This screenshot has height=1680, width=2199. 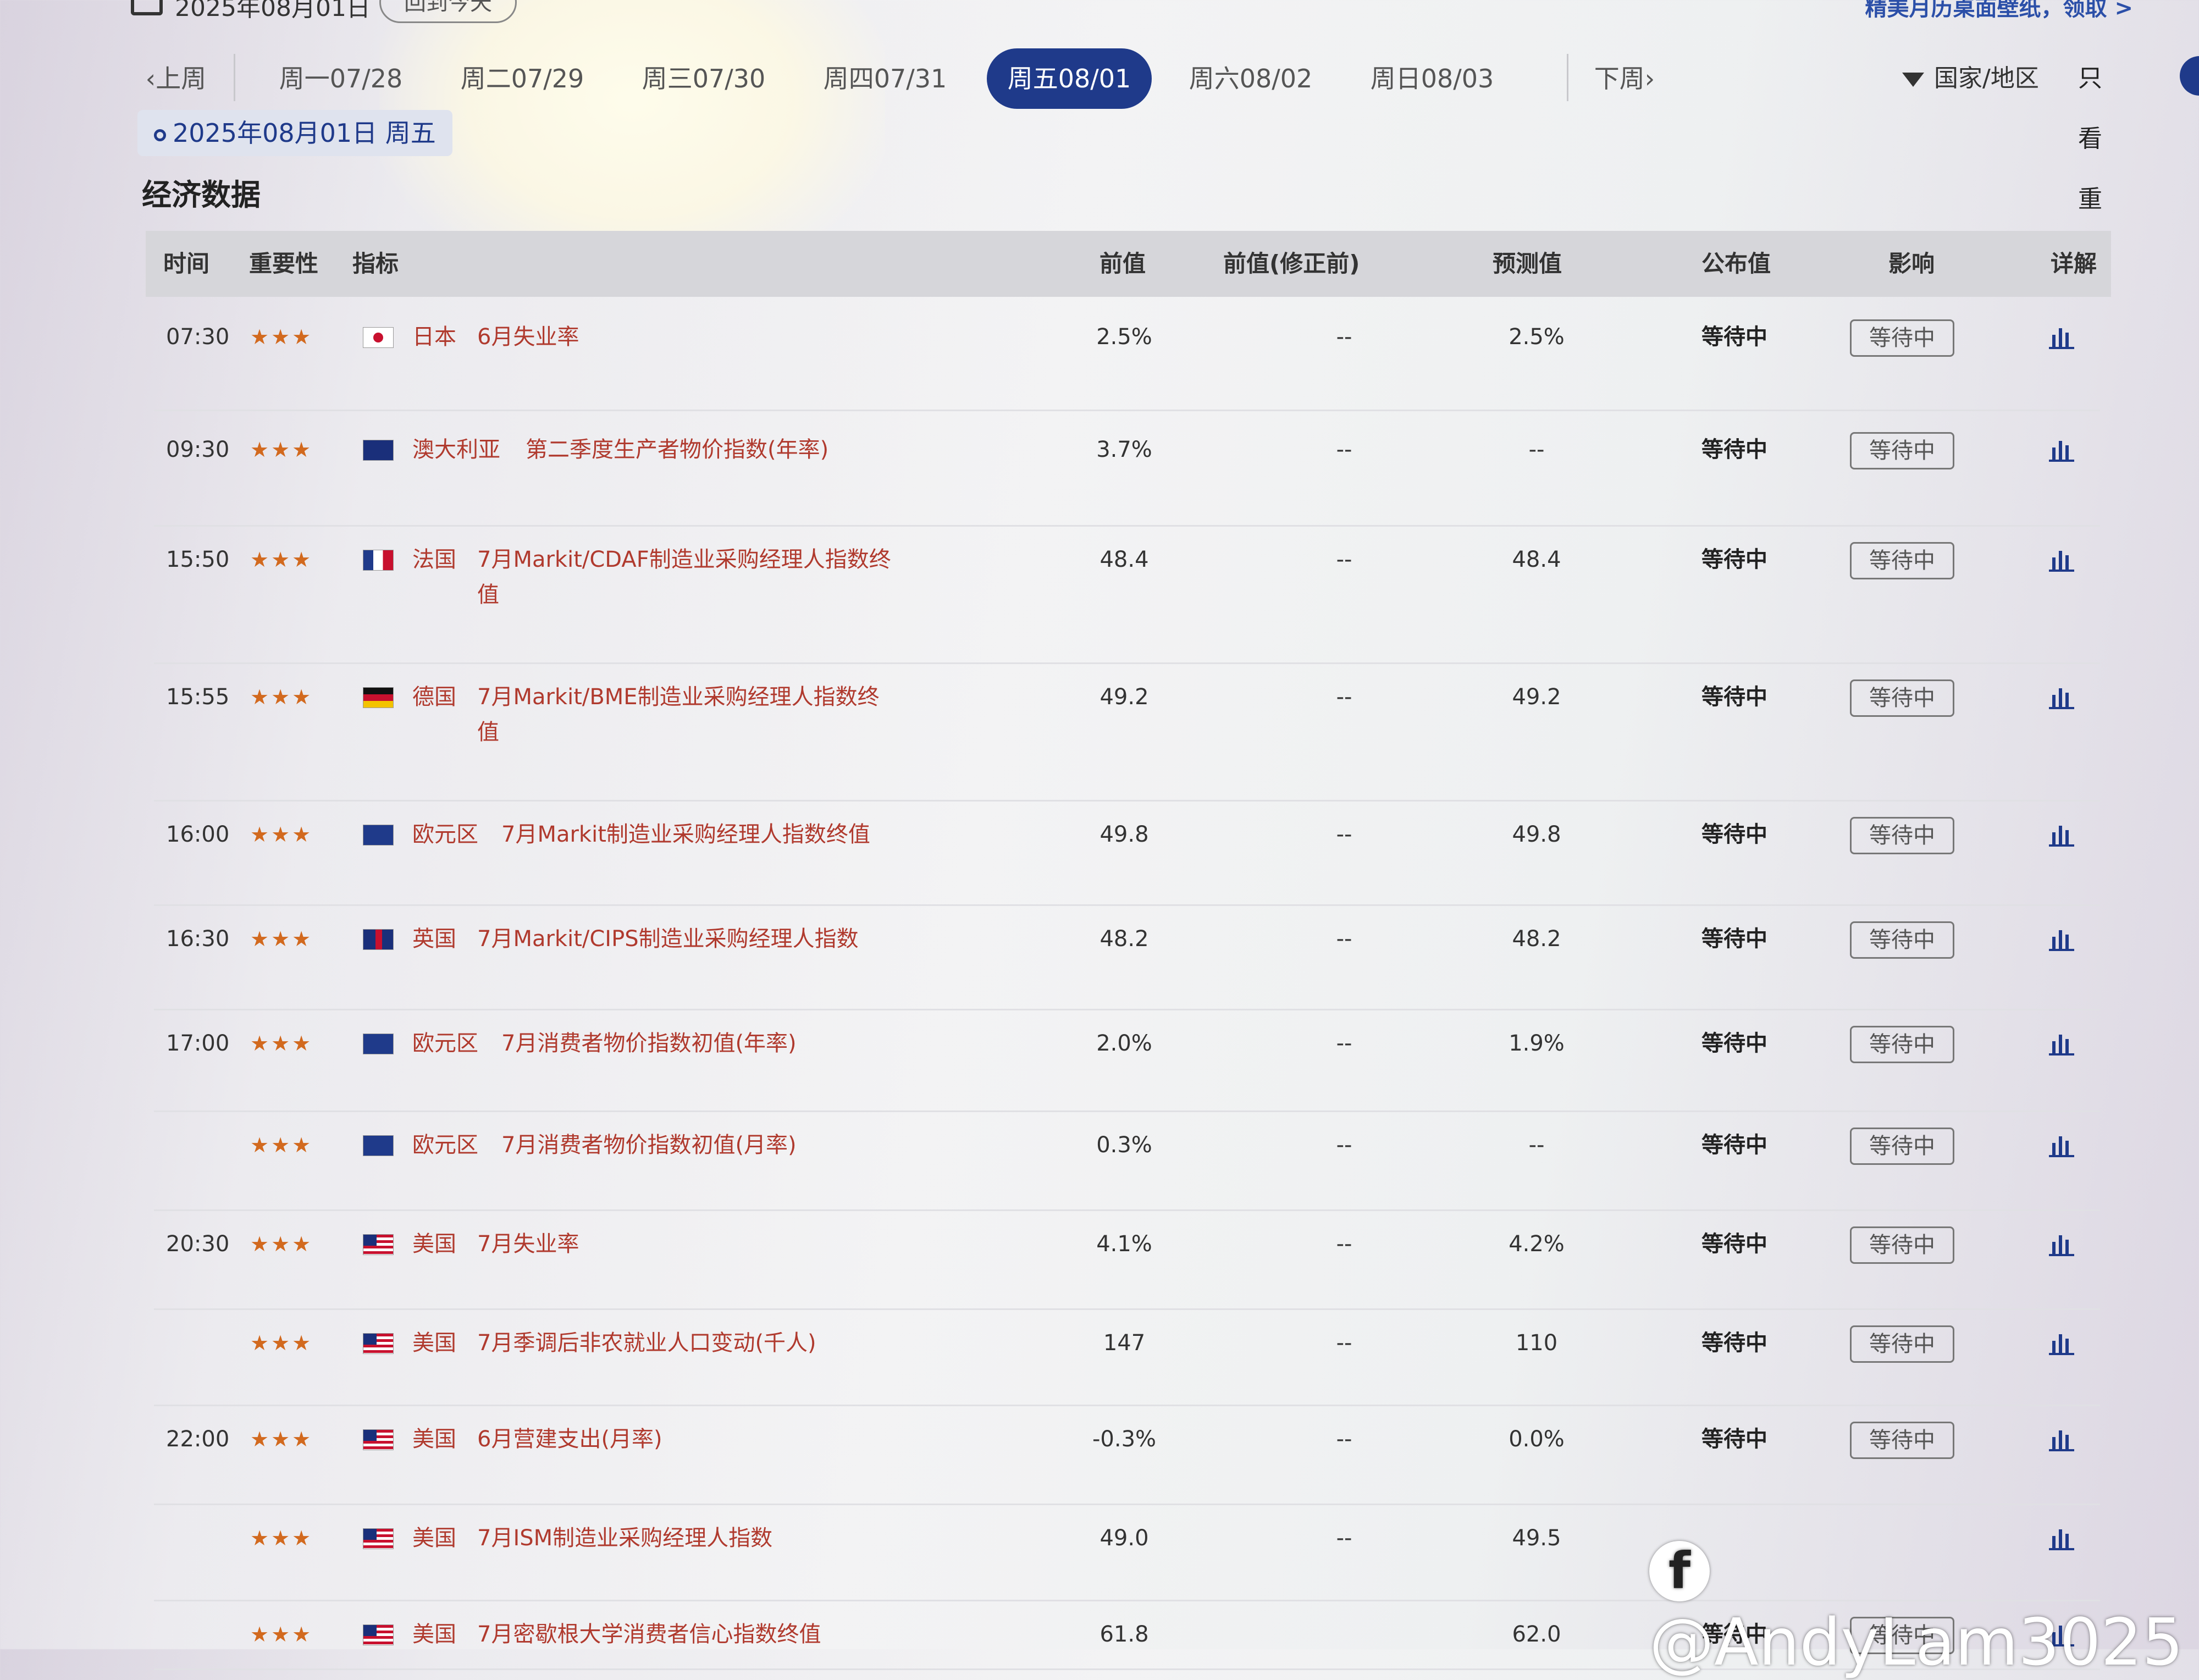 What do you see at coordinates (378, 450) in the screenshot?
I see `flag-au-icon` at bounding box center [378, 450].